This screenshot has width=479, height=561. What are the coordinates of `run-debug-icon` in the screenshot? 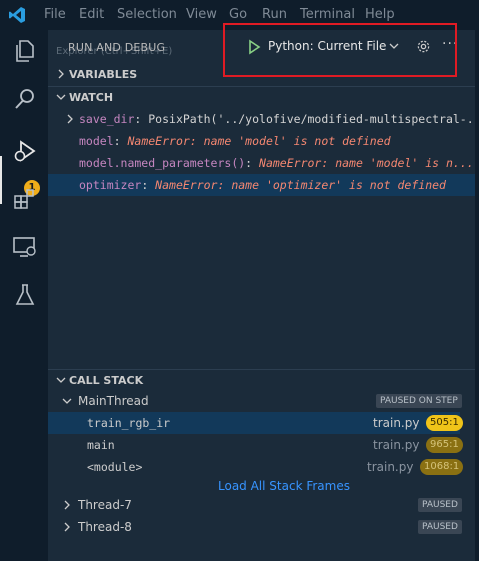 It's located at (25, 151).